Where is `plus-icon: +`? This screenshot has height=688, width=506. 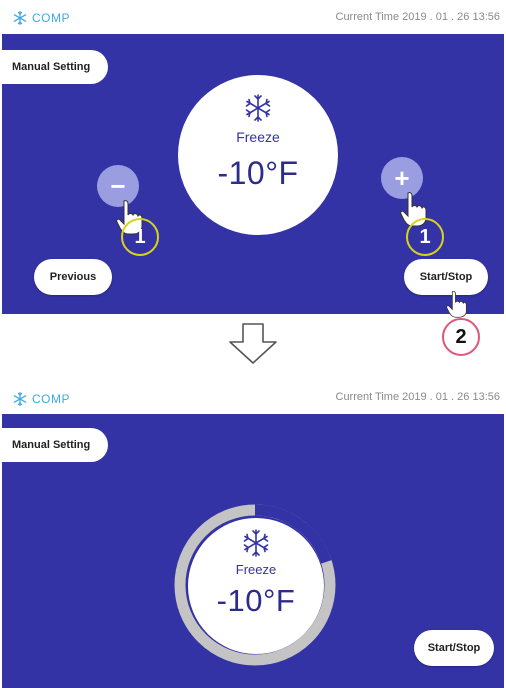
plus-icon: + is located at coordinates (402, 178).